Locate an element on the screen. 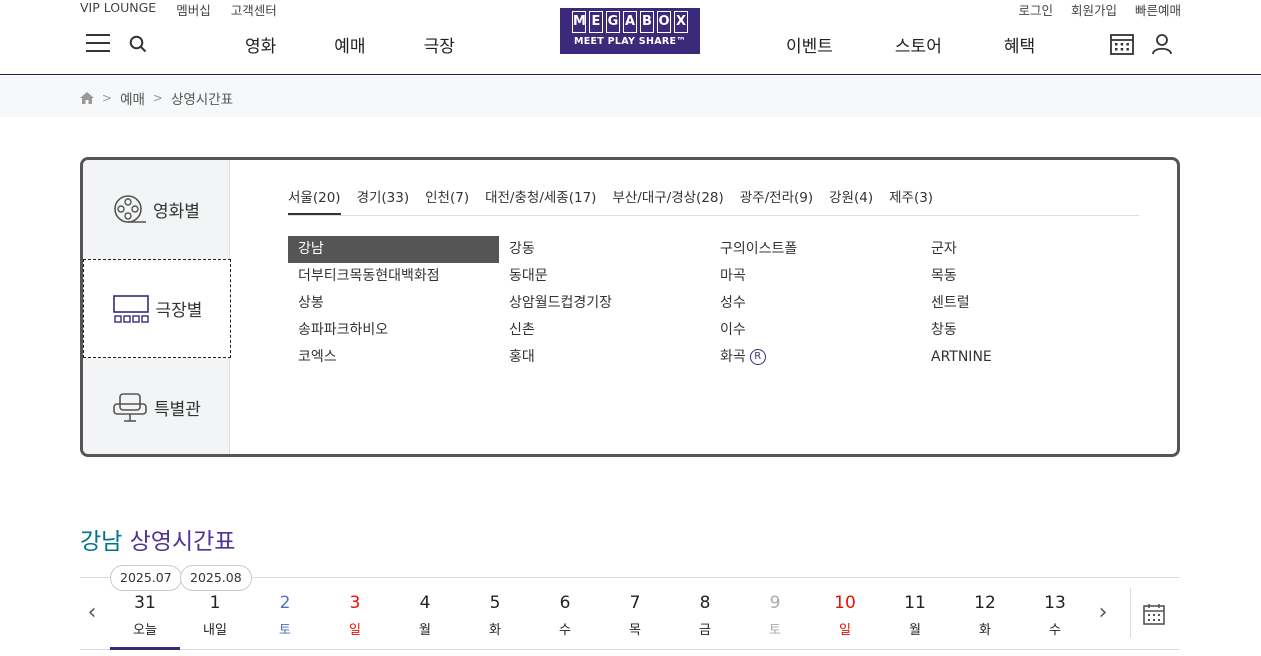  date-item: 8금 is located at coordinates (705, 614).